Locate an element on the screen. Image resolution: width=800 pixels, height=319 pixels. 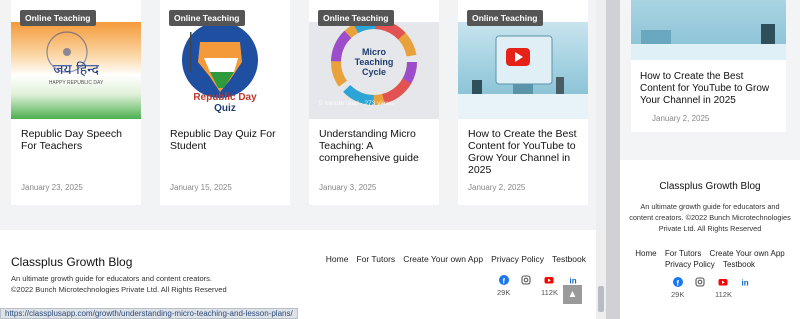
post-title: Republic Day Quiz For Student is located at coordinates (227, 140).